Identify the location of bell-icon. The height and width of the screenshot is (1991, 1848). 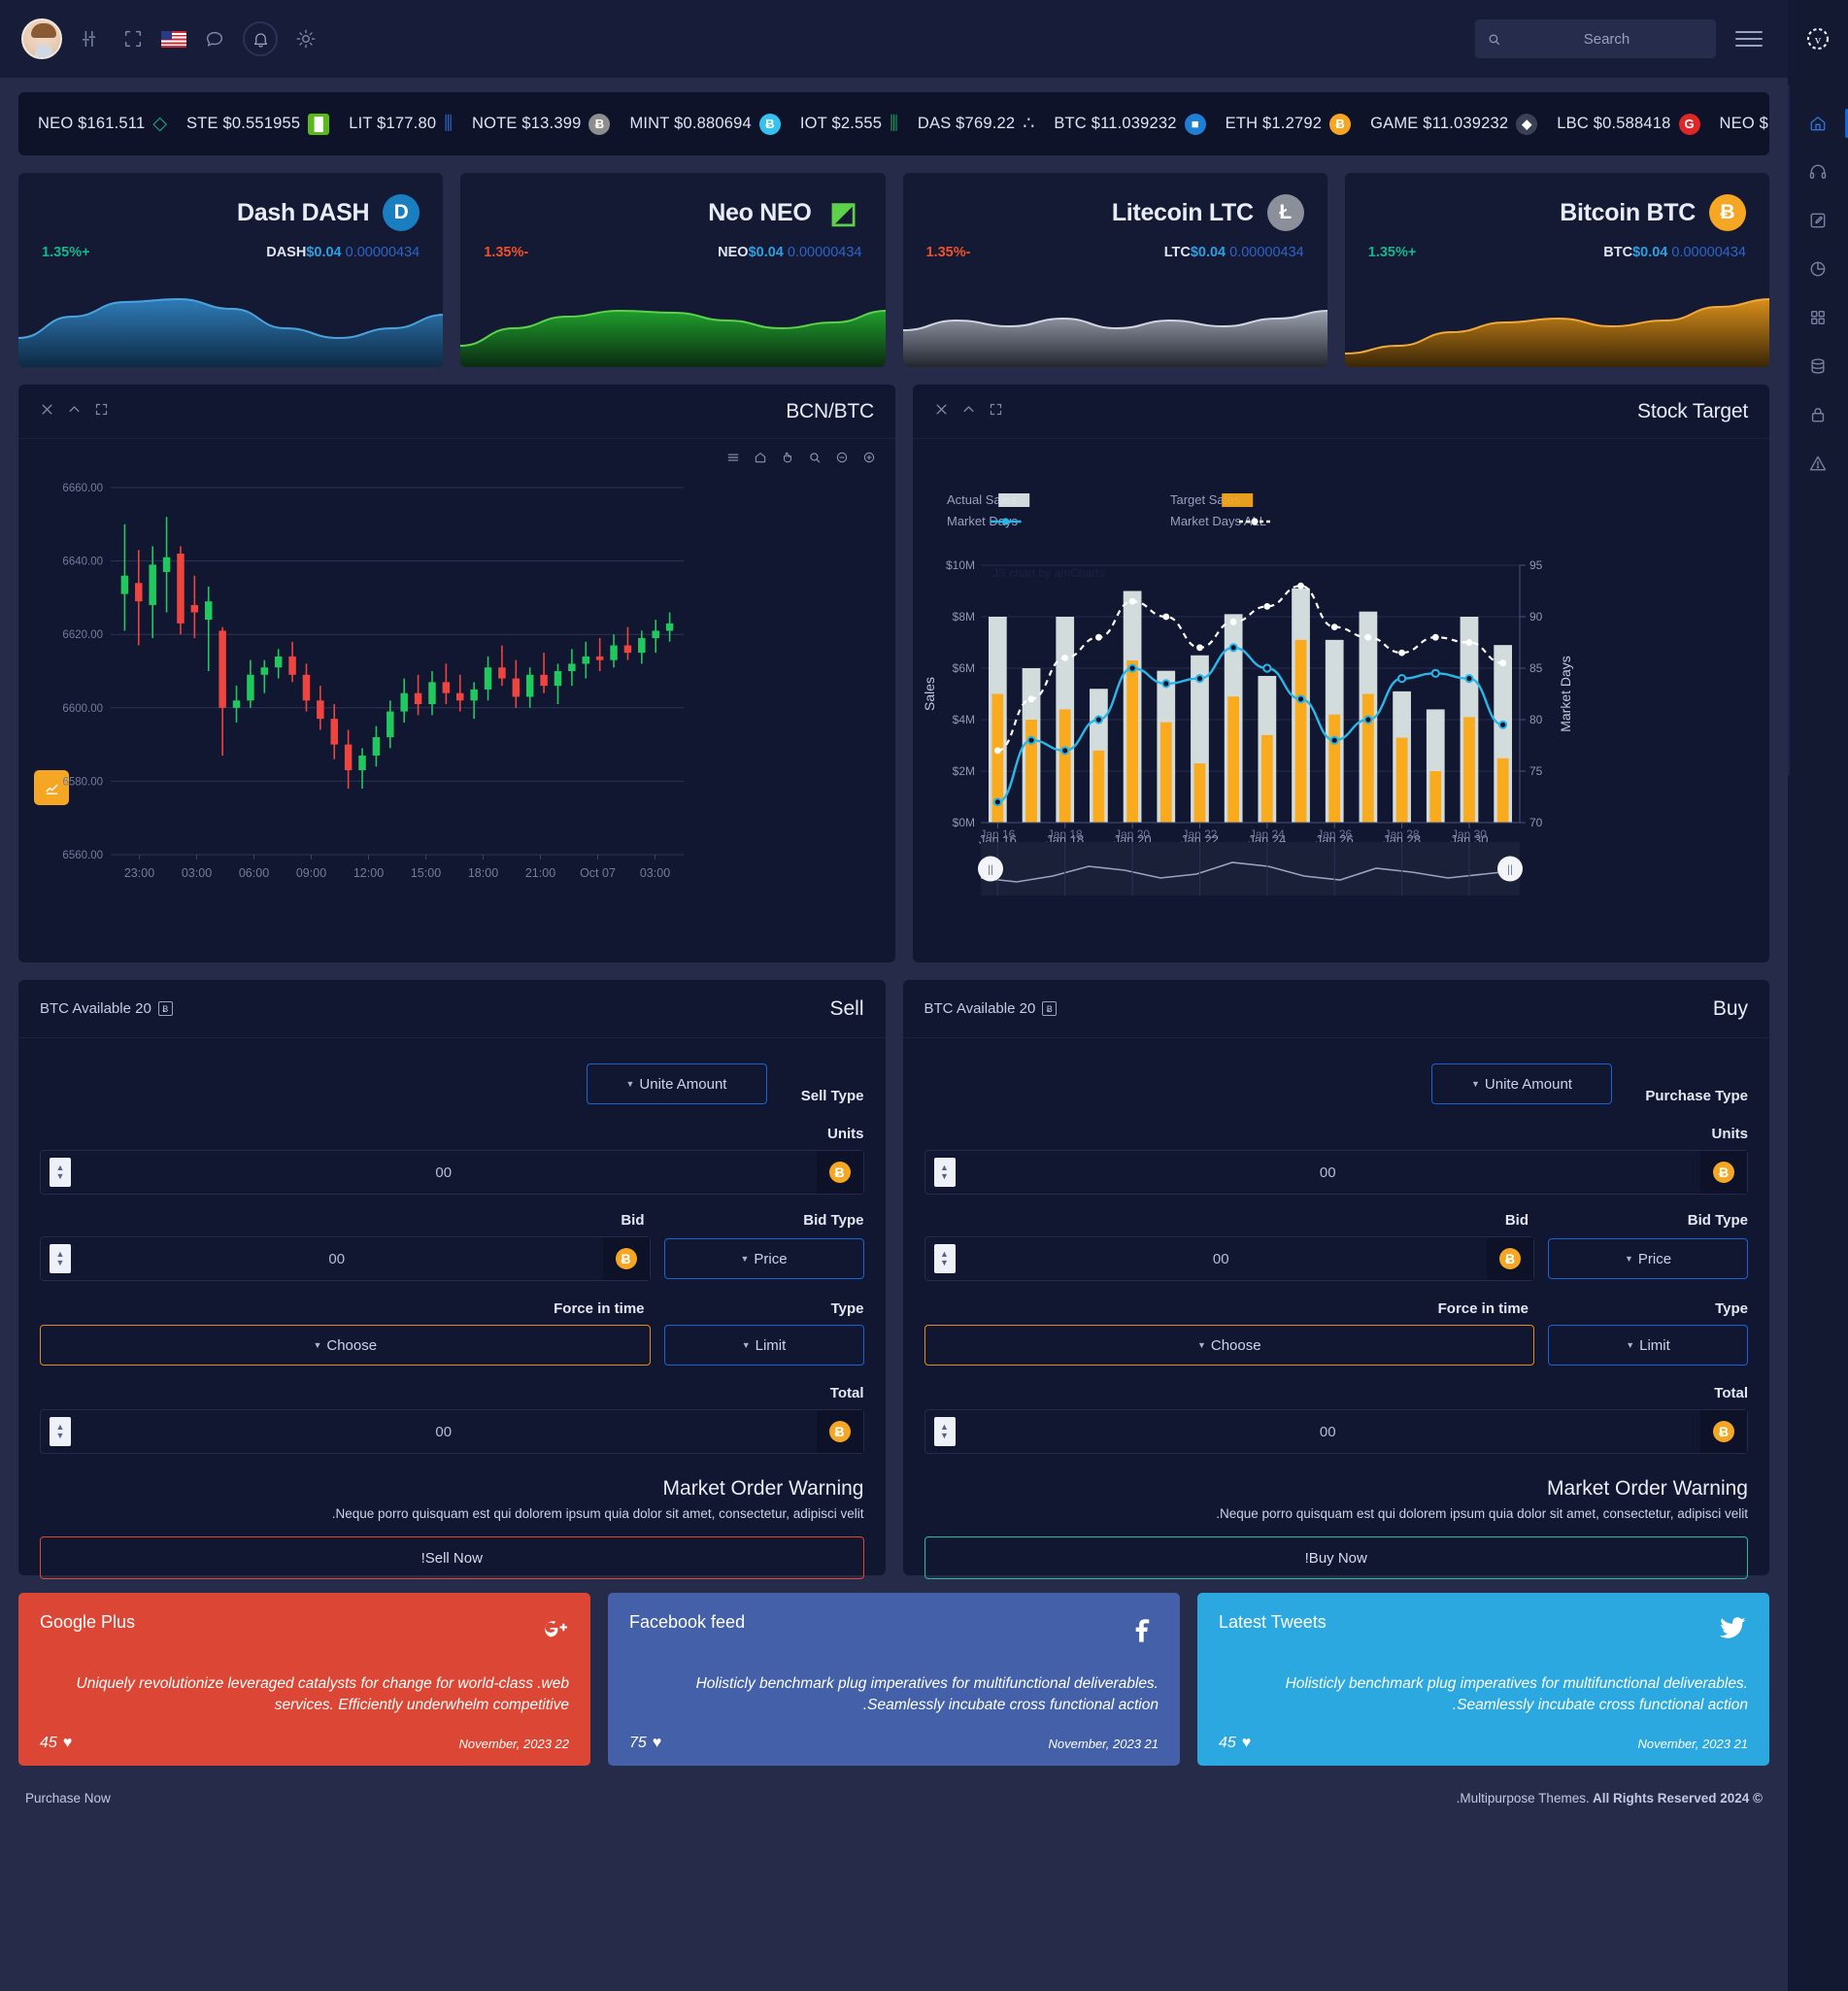
(260, 38).